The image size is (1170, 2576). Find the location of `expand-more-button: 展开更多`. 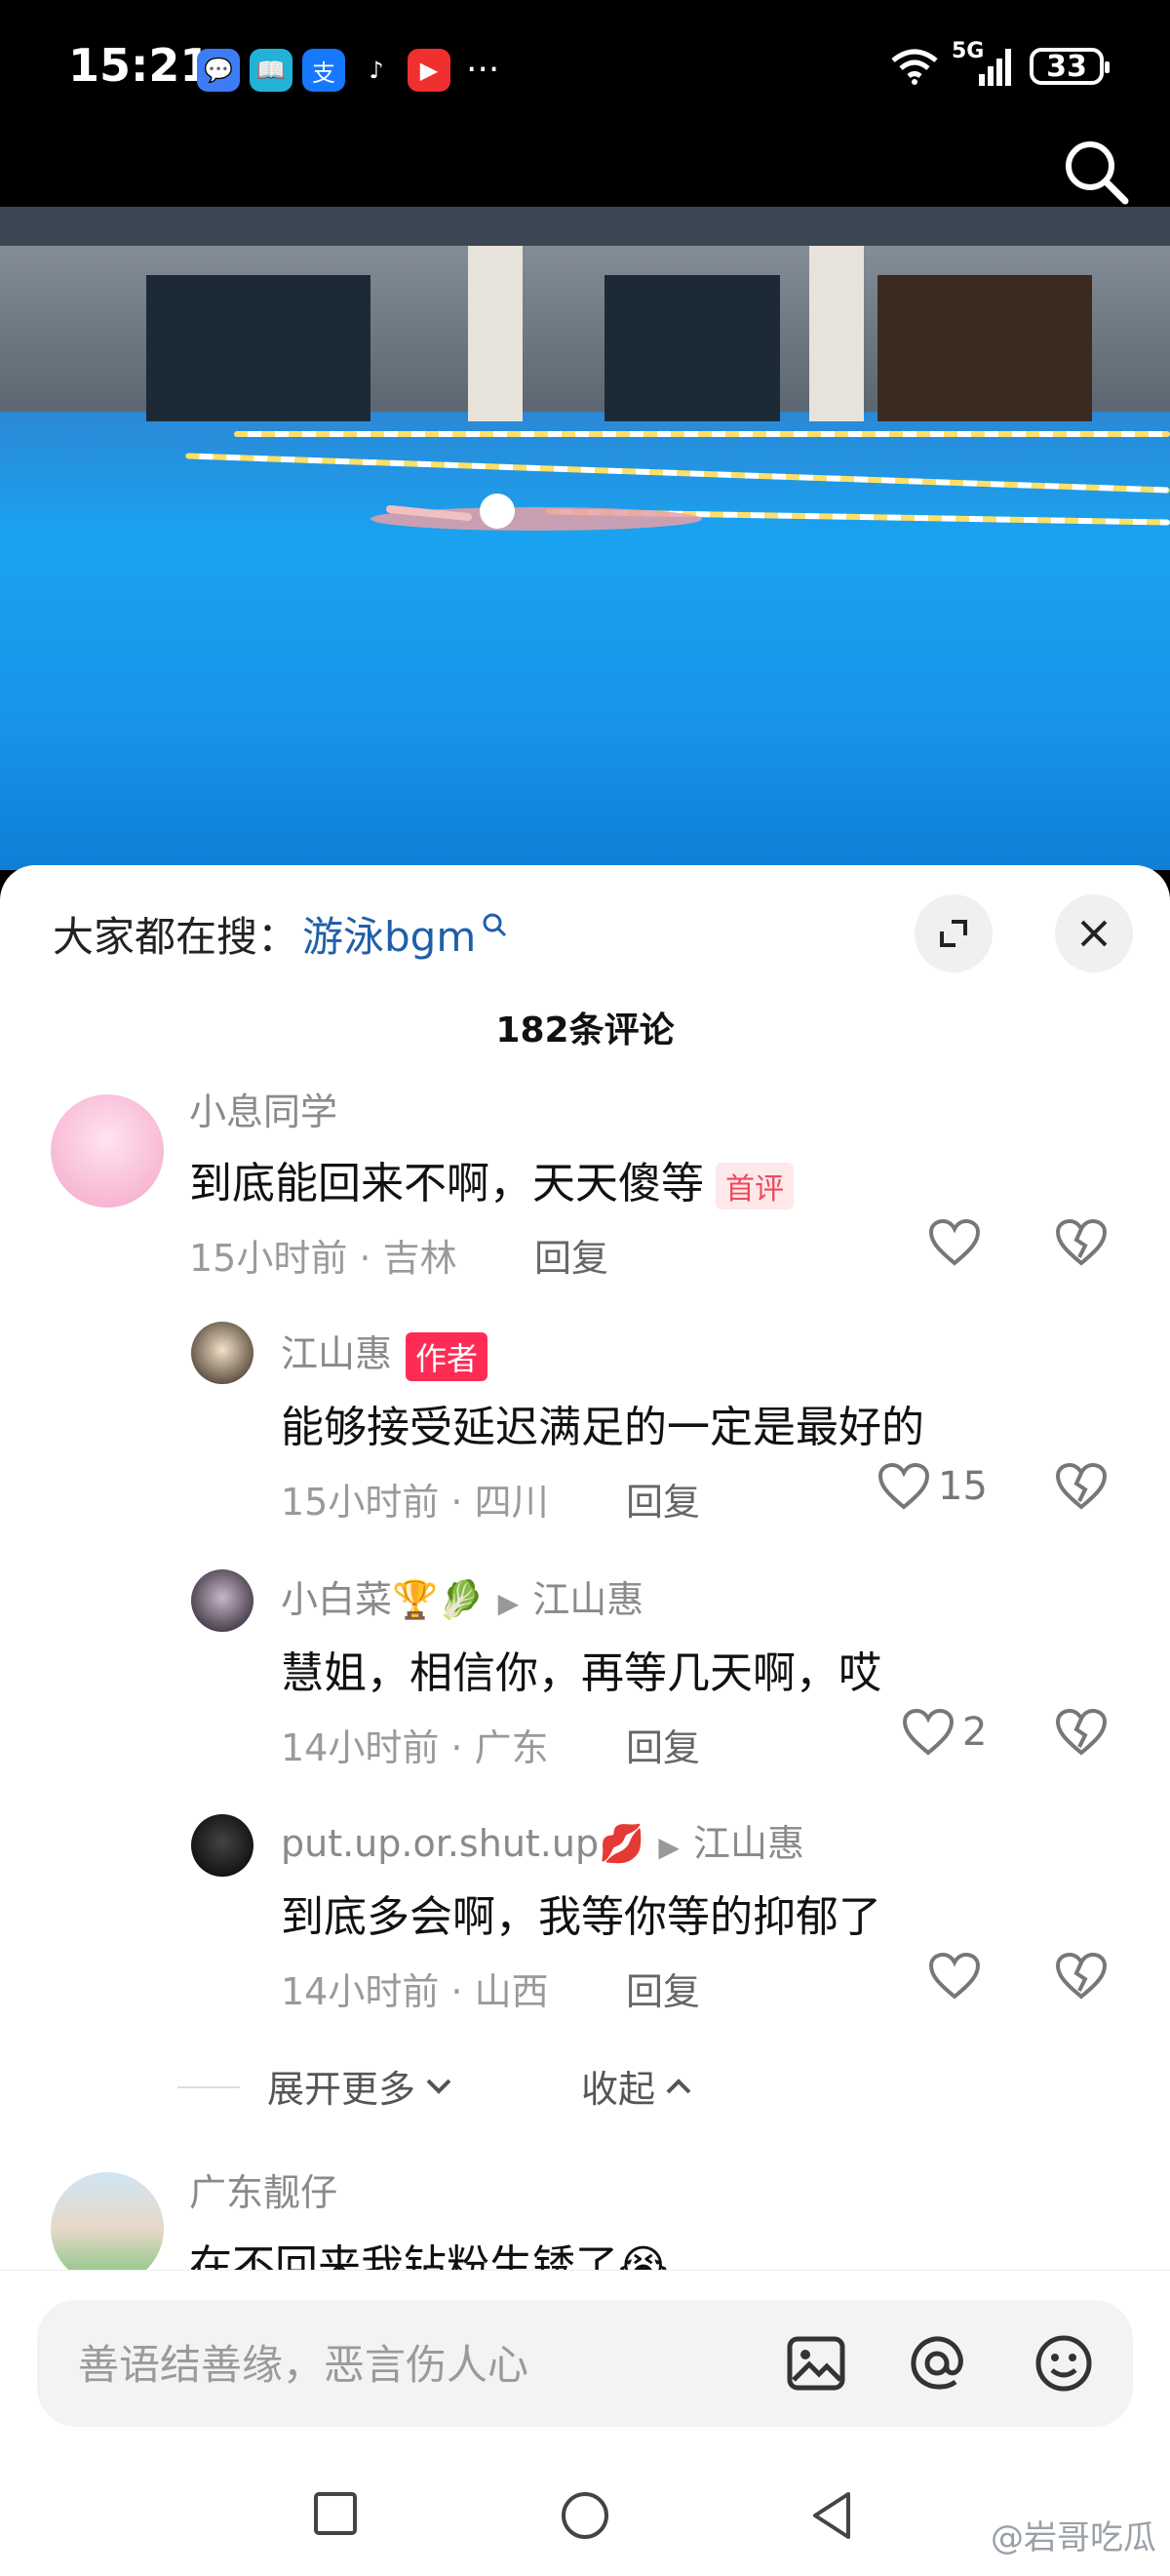

expand-more-button: 展开更多 is located at coordinates (360, 2086).